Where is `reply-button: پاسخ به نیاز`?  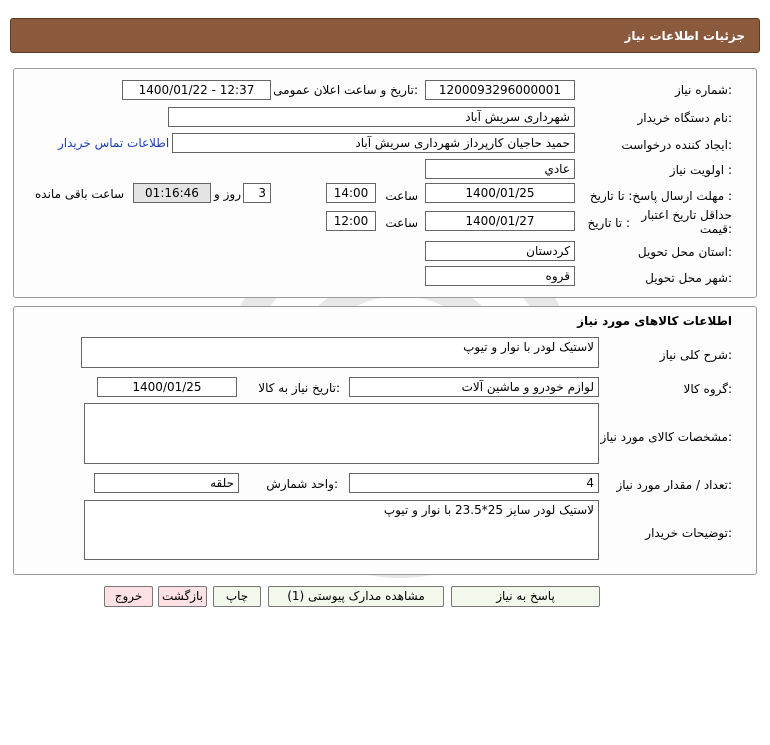
reply-button: پاسخ به نیاز is located at coordinates (525, 596).